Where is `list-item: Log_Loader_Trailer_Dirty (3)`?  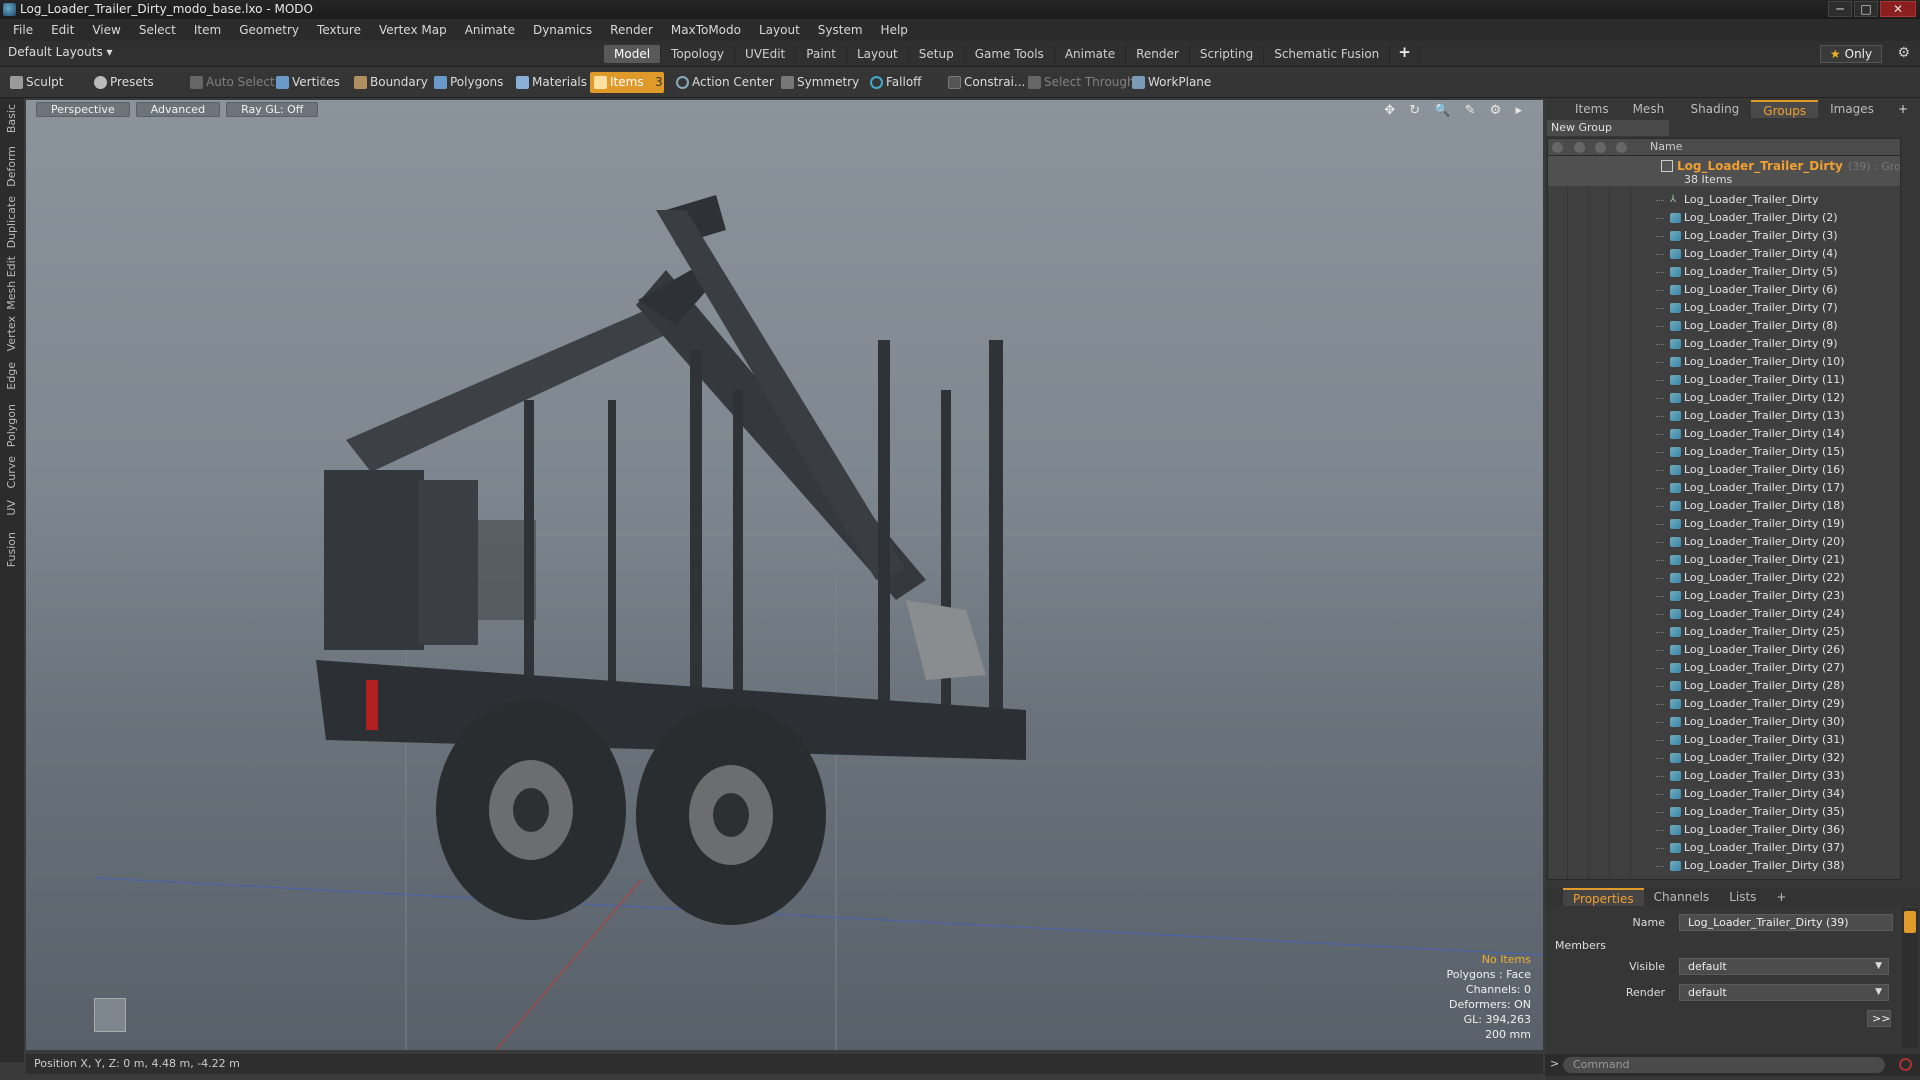
list-item: Log_Loader_Trailer_Dirty (3) is located at coordinates (1724, 236).